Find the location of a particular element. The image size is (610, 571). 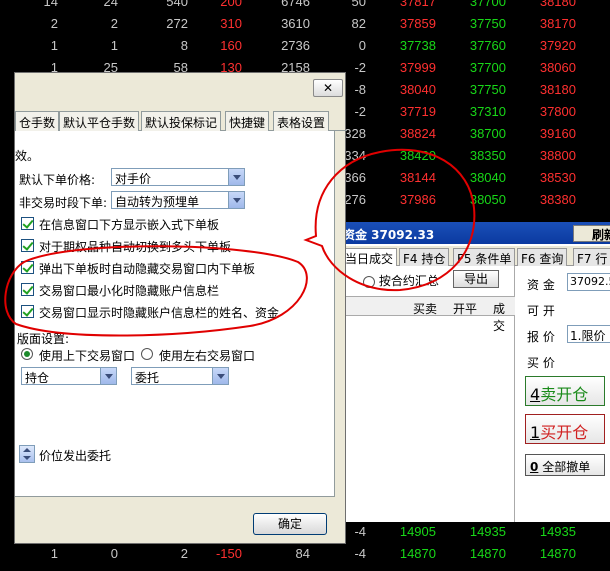

default-price-select: 对手价 is located at coordinates (178, 177).